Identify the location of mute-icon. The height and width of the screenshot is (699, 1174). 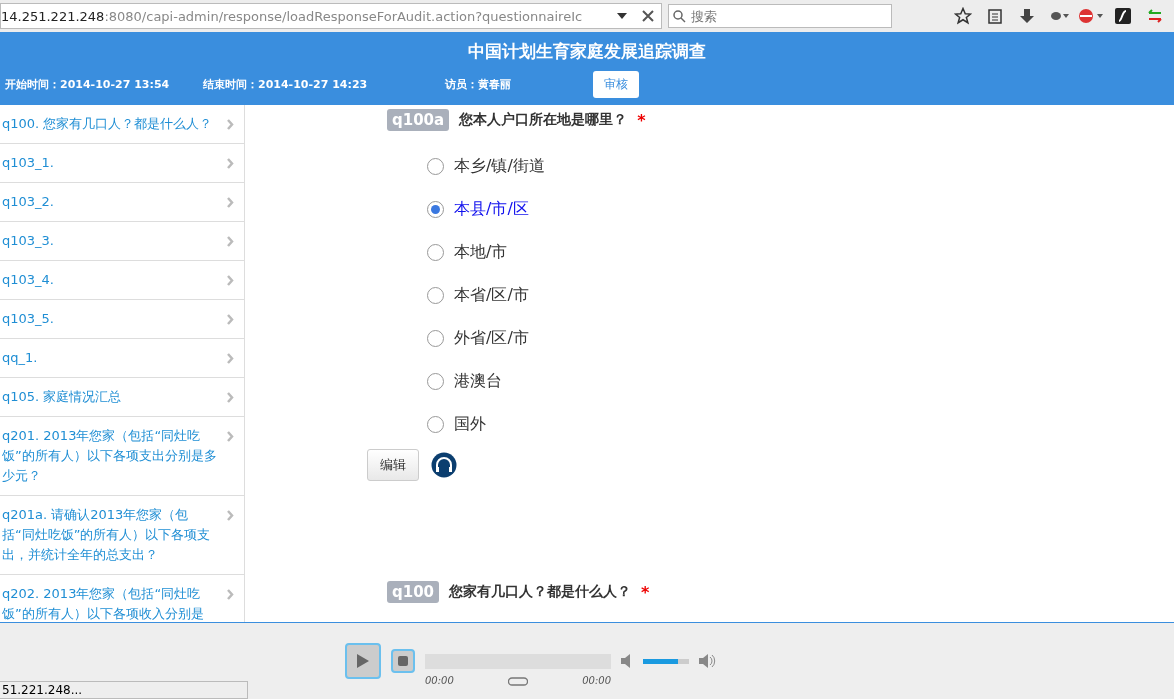
(627, 661).